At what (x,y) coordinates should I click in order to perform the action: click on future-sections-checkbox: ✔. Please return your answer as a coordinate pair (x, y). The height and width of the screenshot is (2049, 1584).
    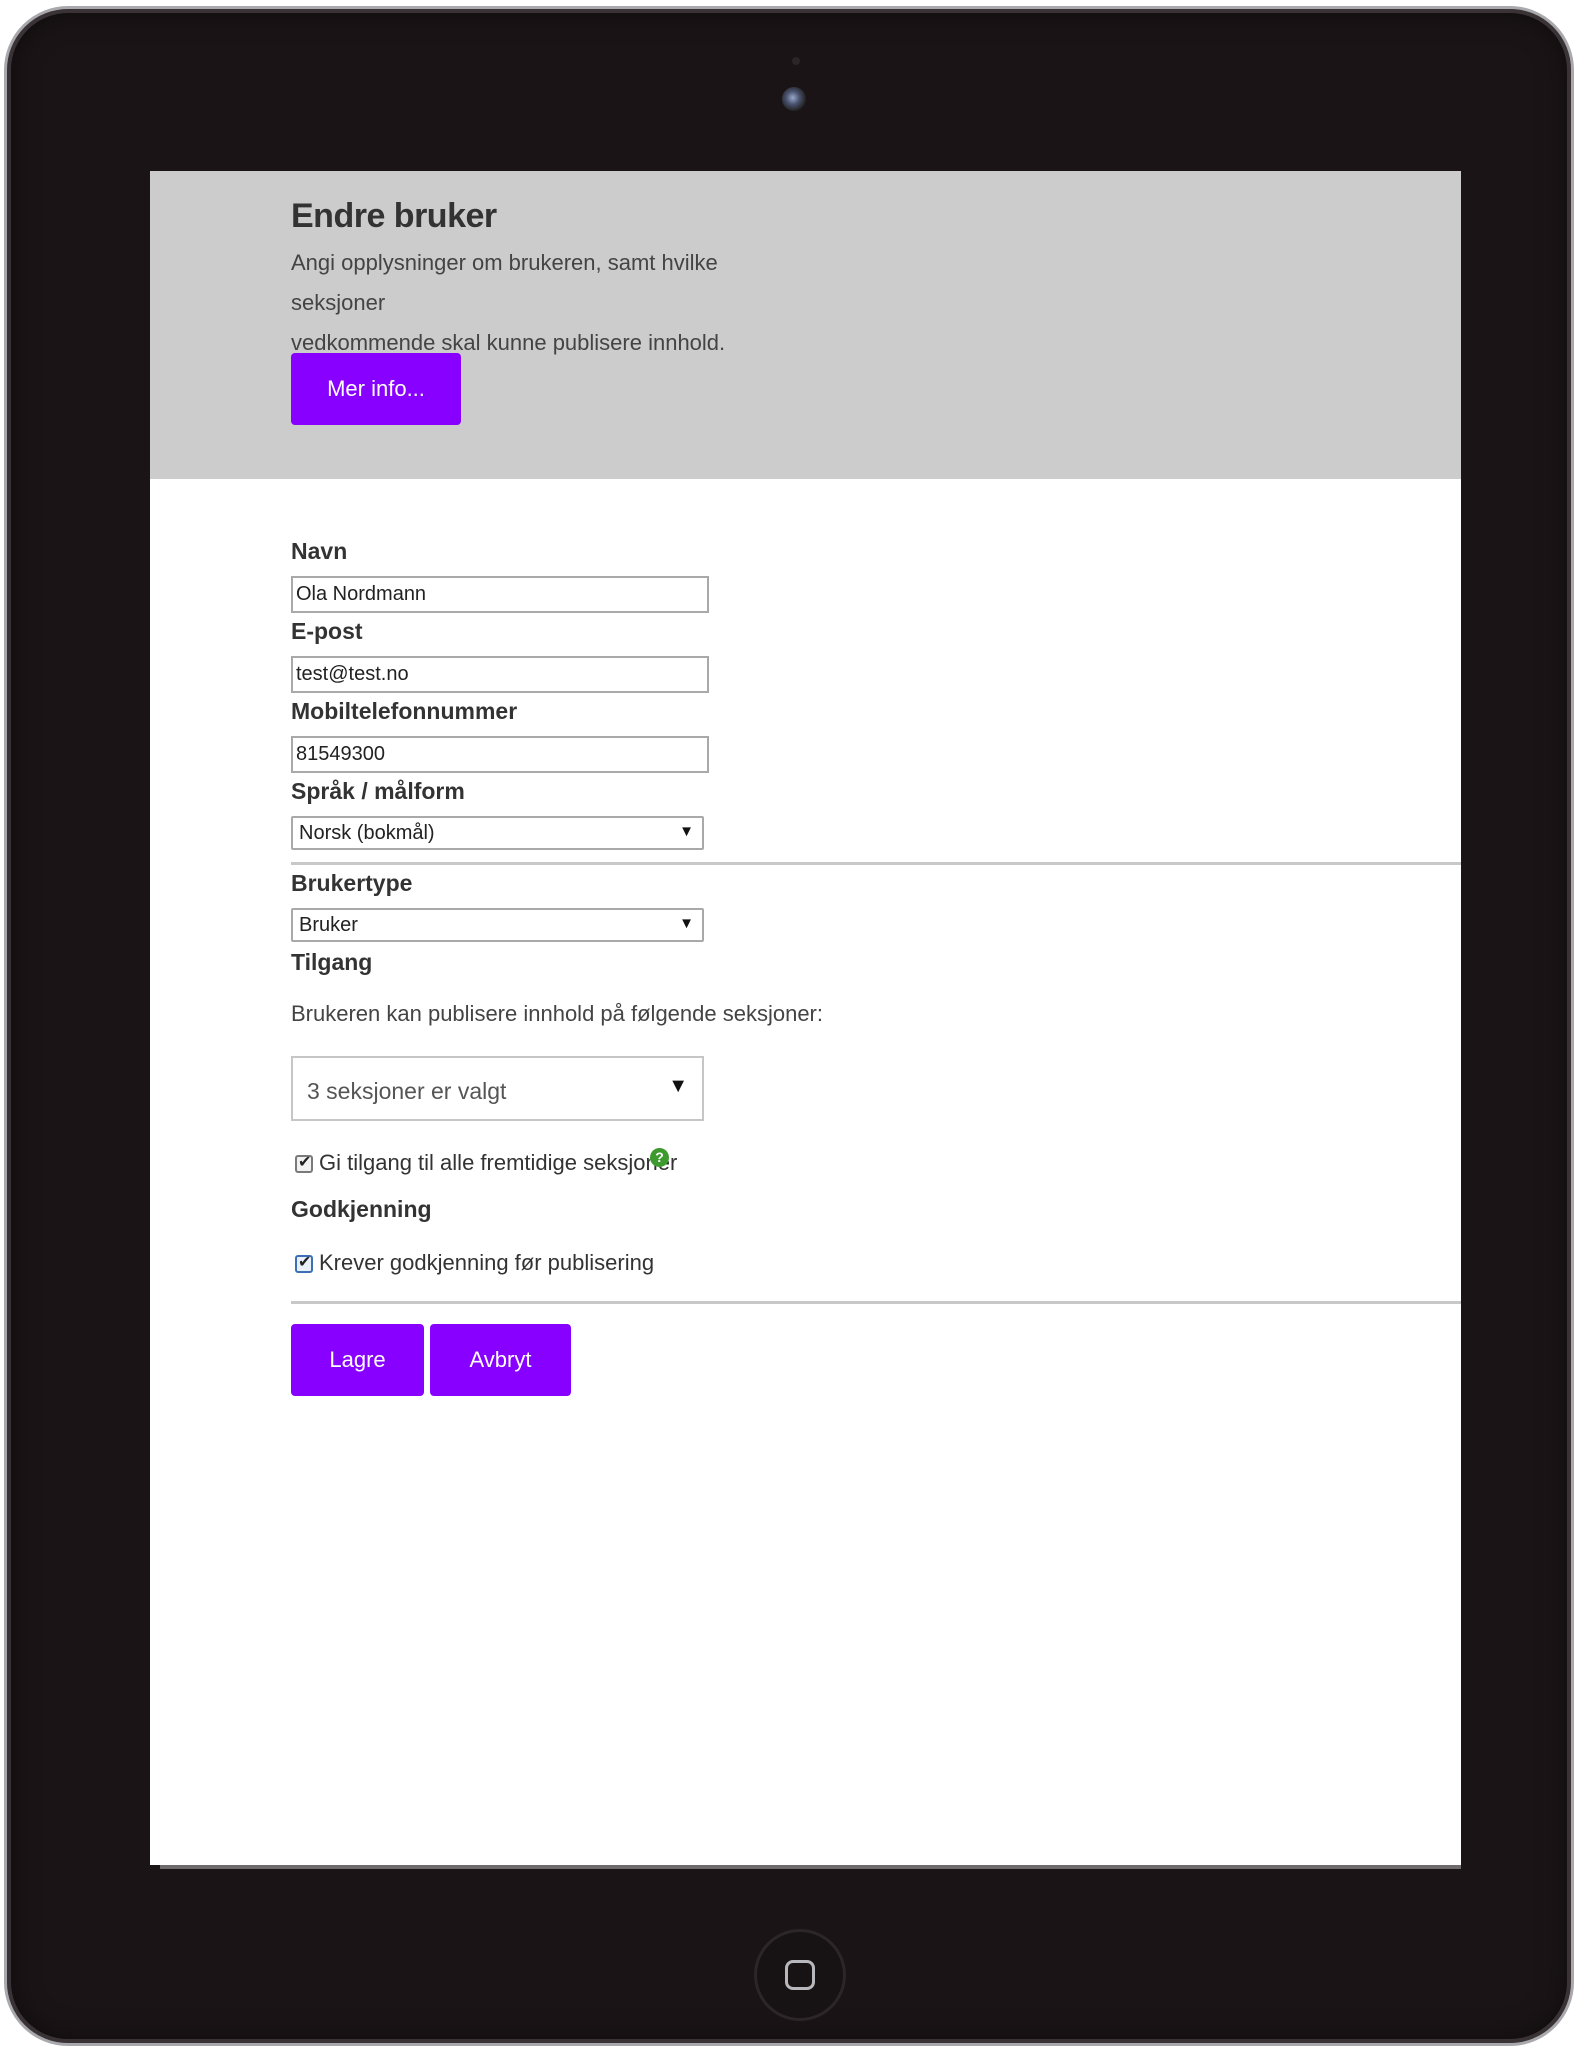
    Looking at the image, I should click on (304, 1163).